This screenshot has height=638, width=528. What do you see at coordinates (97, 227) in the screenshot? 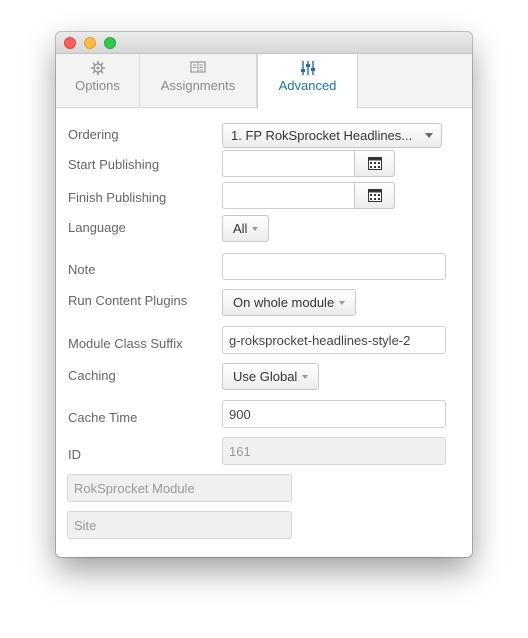
I see `language-label: Language` at bounding box center [97, 227].